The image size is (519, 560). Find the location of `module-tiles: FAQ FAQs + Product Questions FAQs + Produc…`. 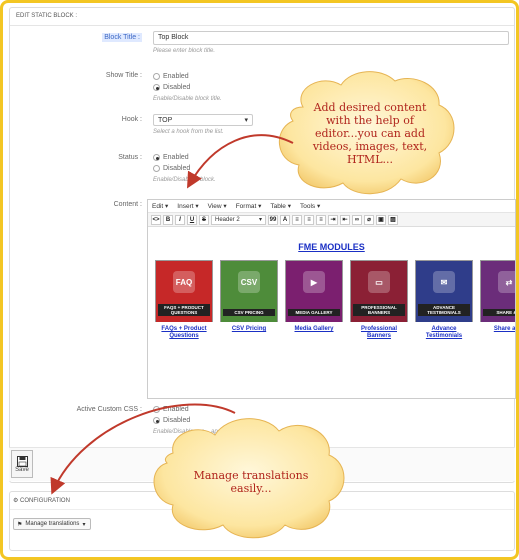

module-tiles: FAQ FAQs + Product Questions FAQs + Produc… is located at coordinates (331, 296).